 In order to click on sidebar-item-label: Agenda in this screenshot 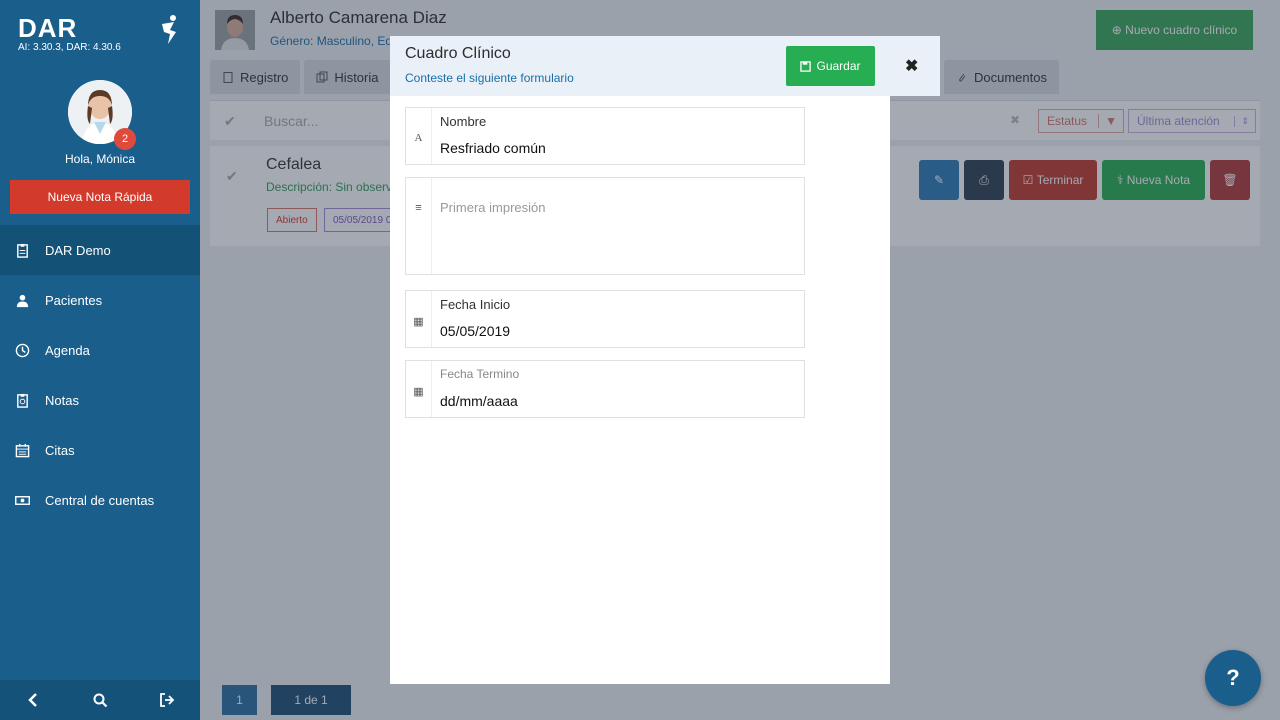, I will do `click(67, 350)`.